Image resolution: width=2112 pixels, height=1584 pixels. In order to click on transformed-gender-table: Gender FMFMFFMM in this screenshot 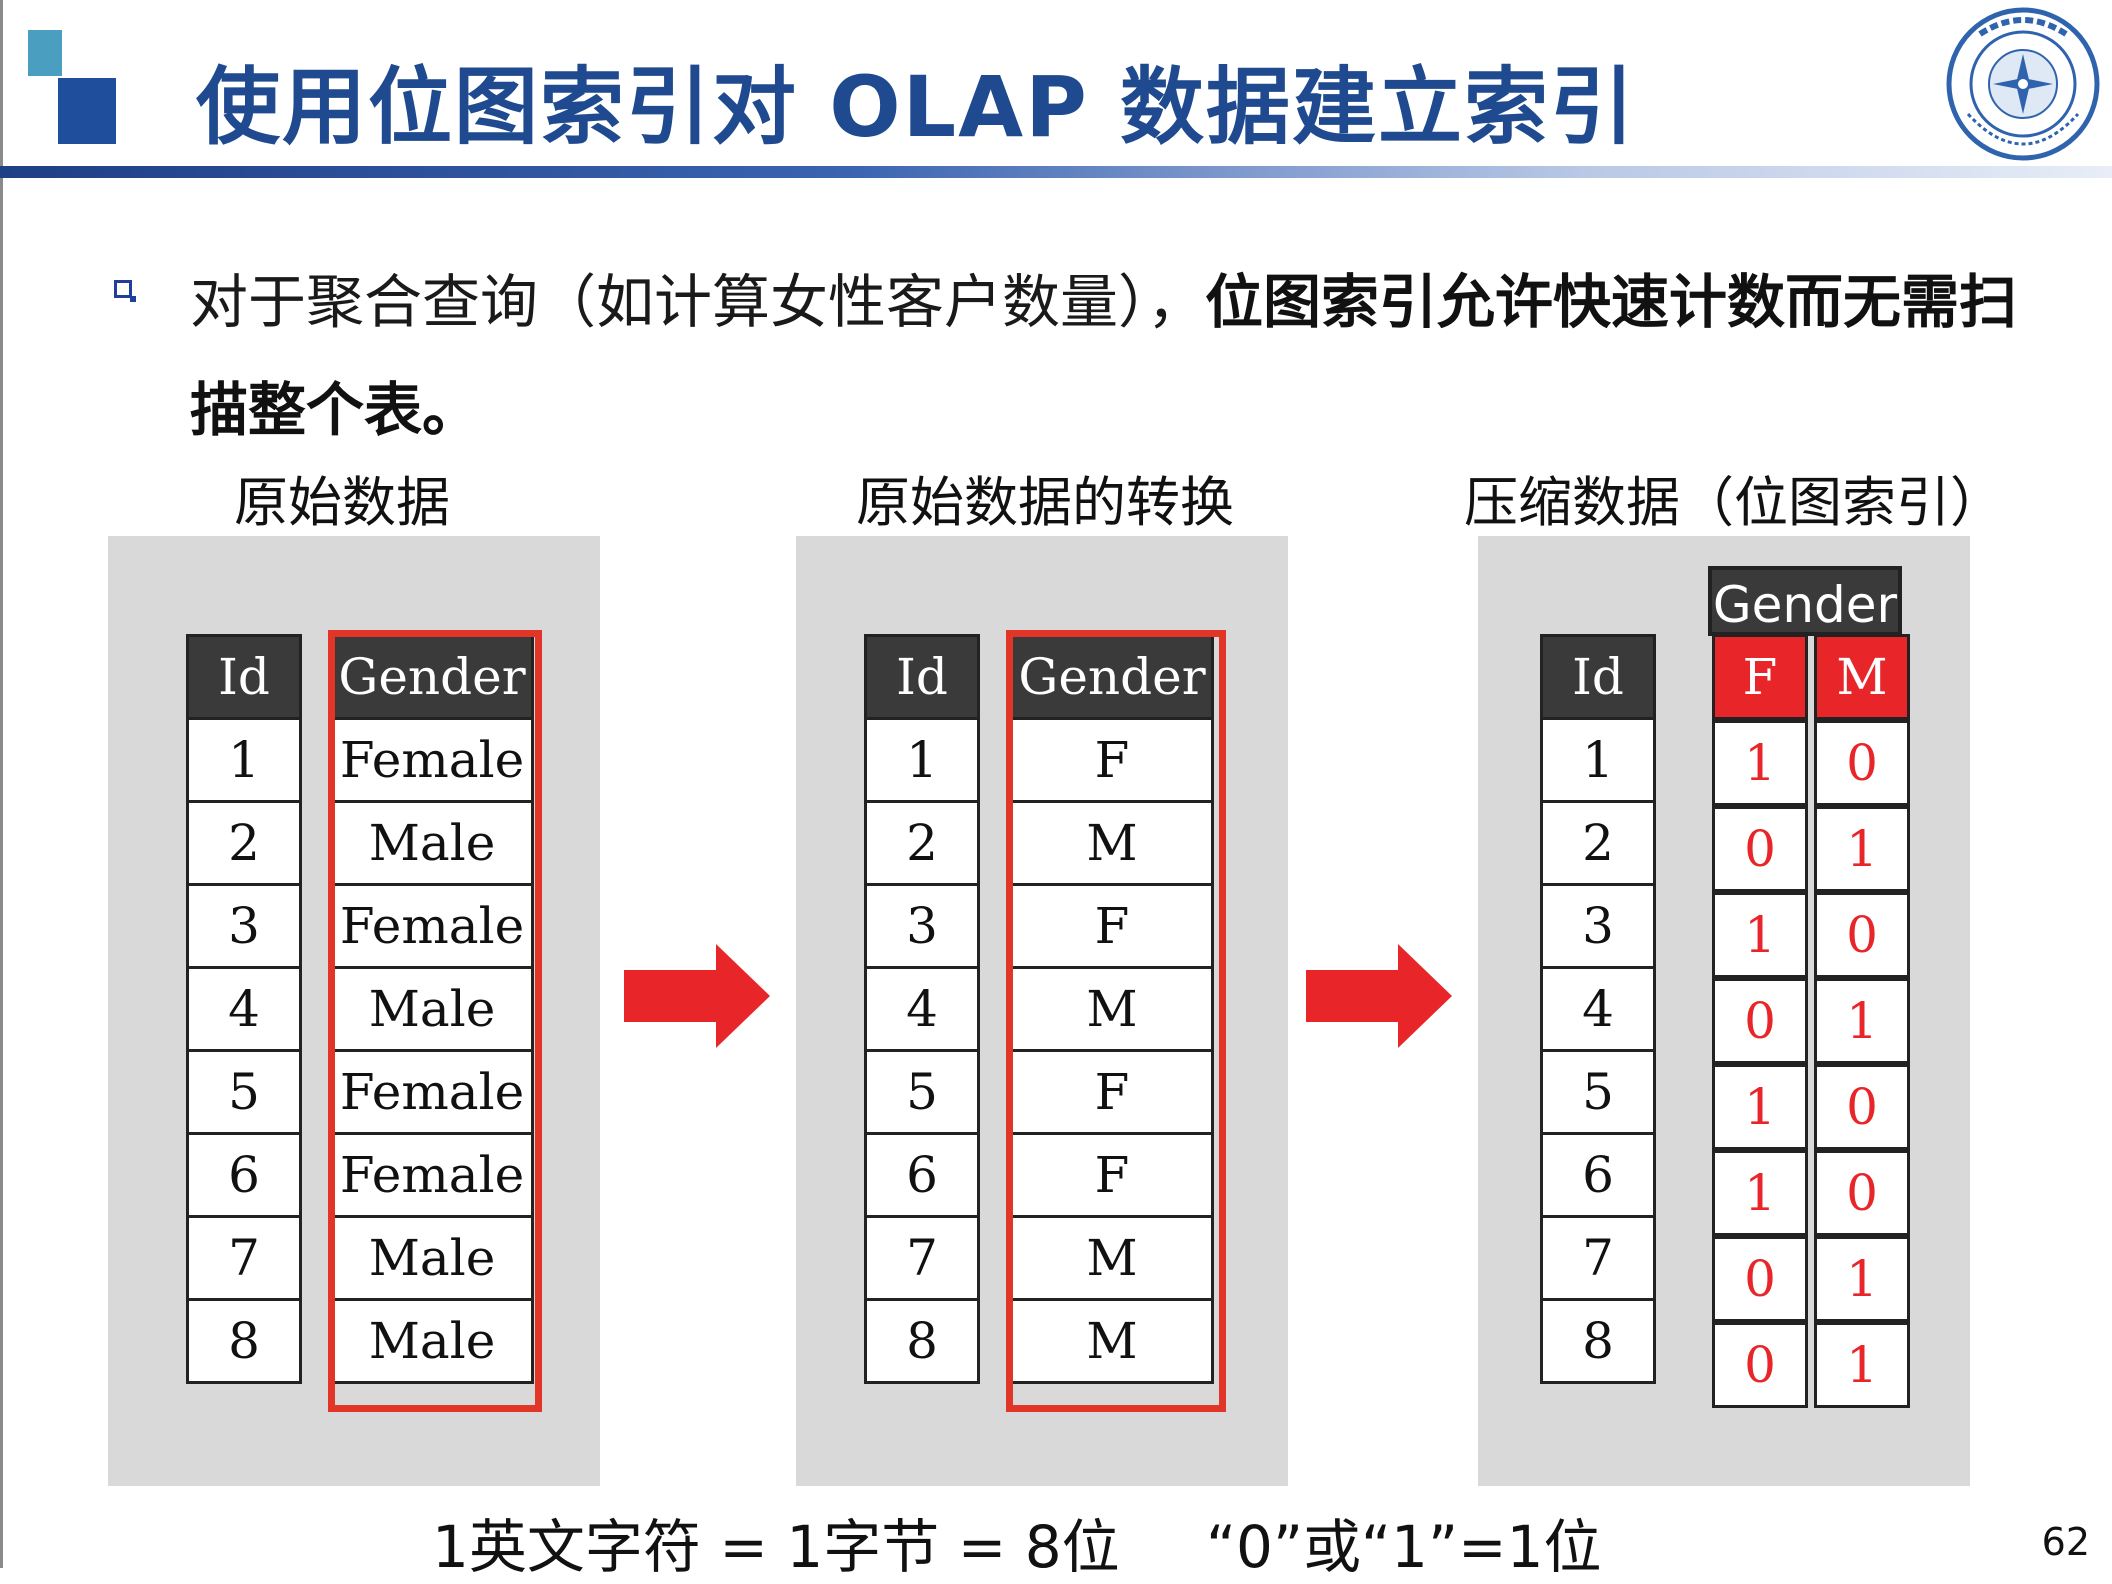, I will do `click(1112, 1009)`.